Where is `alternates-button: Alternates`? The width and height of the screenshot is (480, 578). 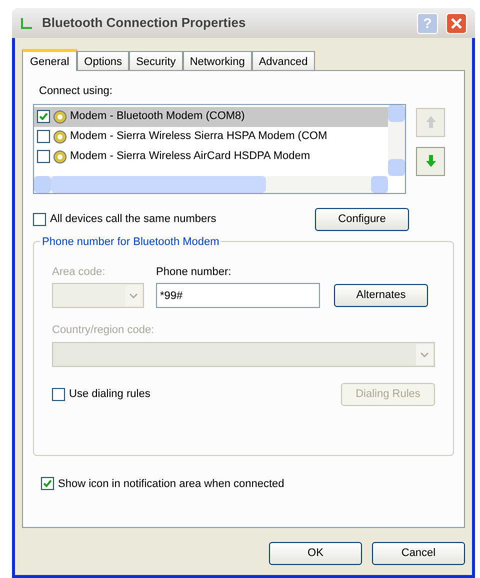 alternates-button: Alternates is located at coordinates (381, 295).